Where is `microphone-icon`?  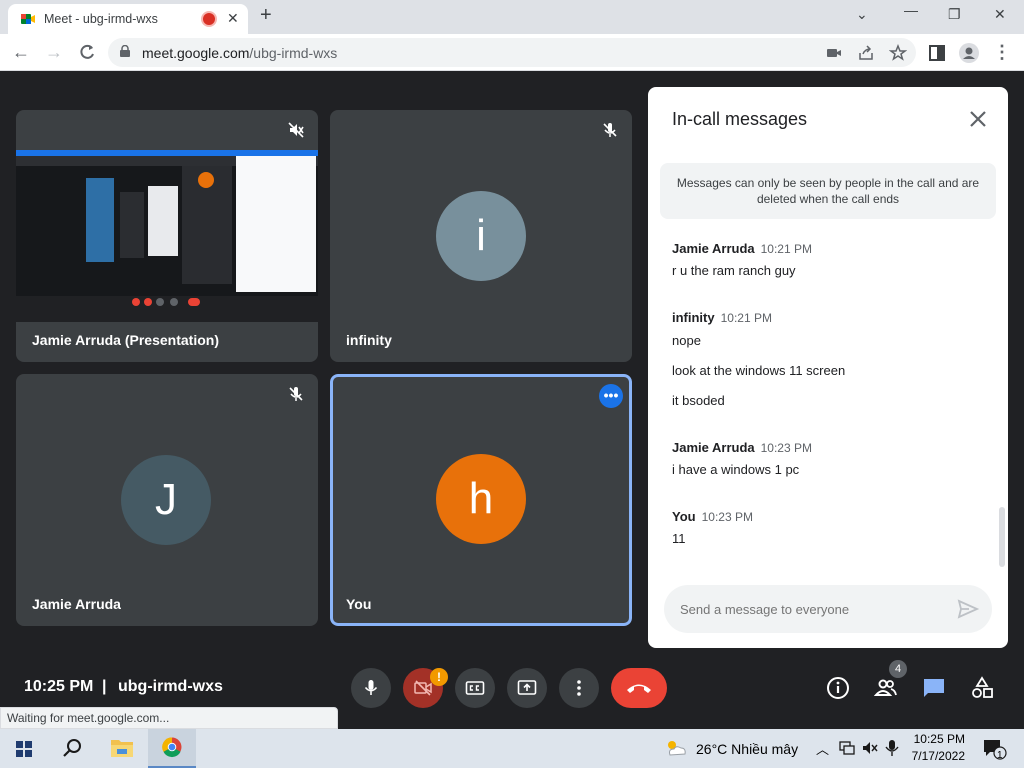
microphone-icon is located at coordinates (371, 687).